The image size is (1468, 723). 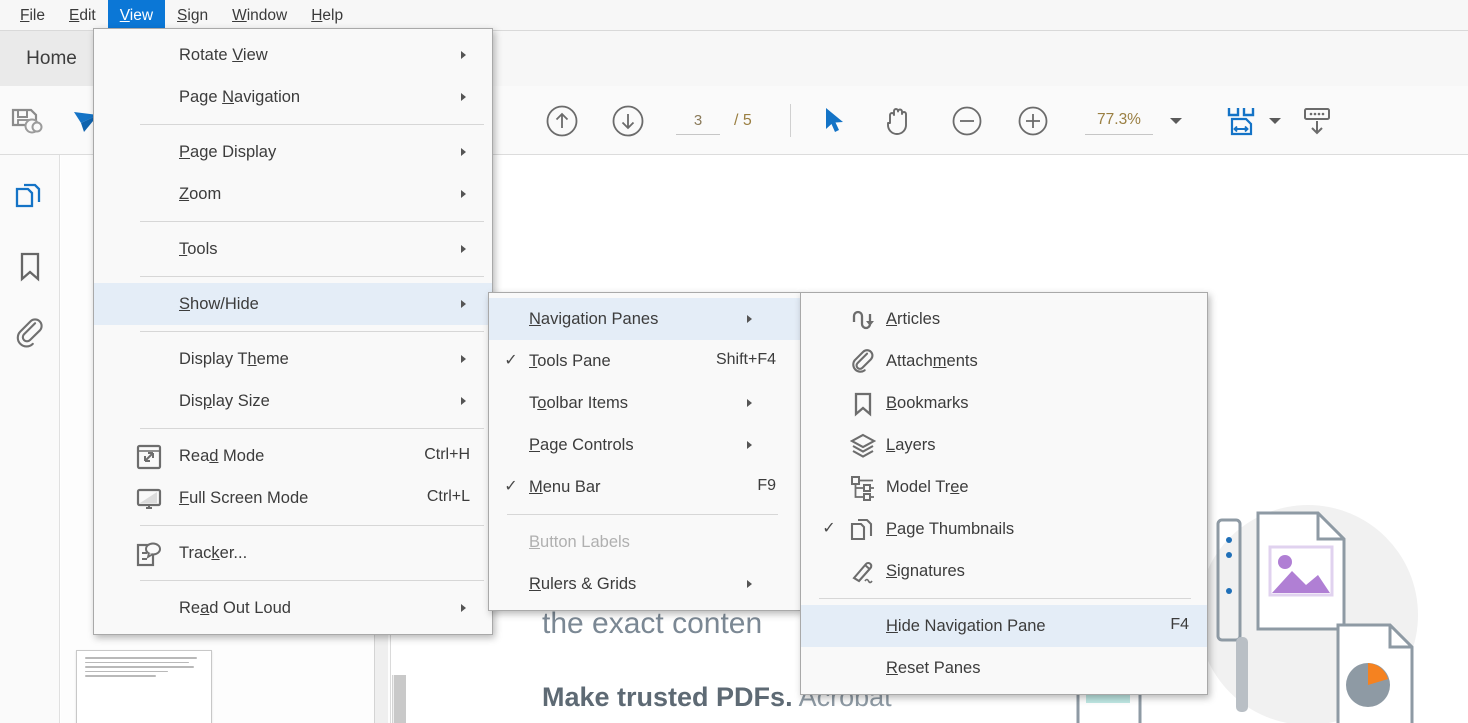 What do you see at coordinates (766, 485) in the screenshot?
I see `menu-item-accelerator: F9` at bounding box center [766, 485].